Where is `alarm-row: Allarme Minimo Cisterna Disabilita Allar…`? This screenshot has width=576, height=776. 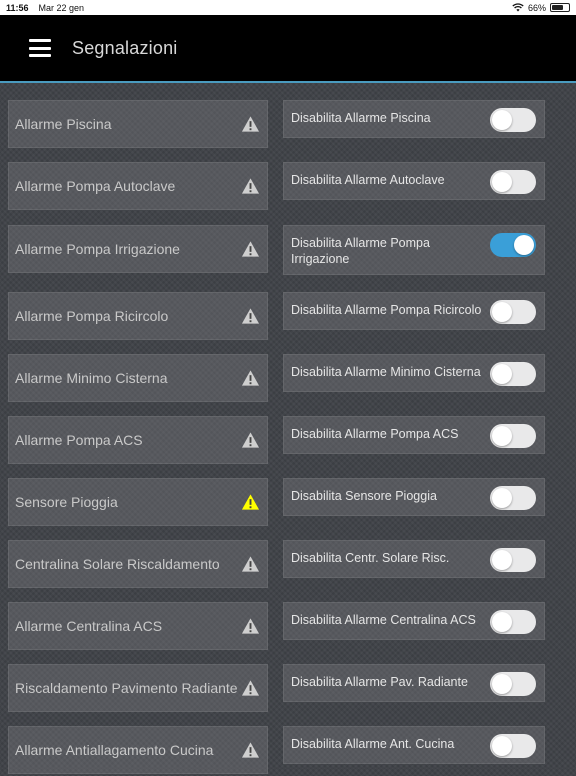
alarm-row: Allarme Minimo Cisterna Disabilita Allar… is located at coordinates (288, 379).